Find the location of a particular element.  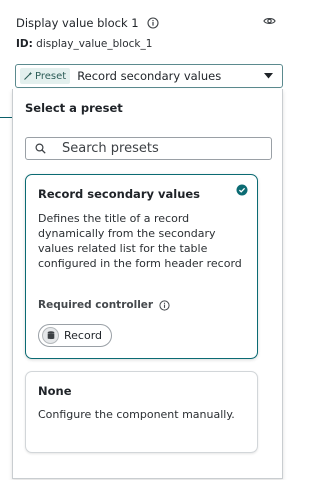

component-id: ID: display_value_block_1 is located at coordinates (147, 44).